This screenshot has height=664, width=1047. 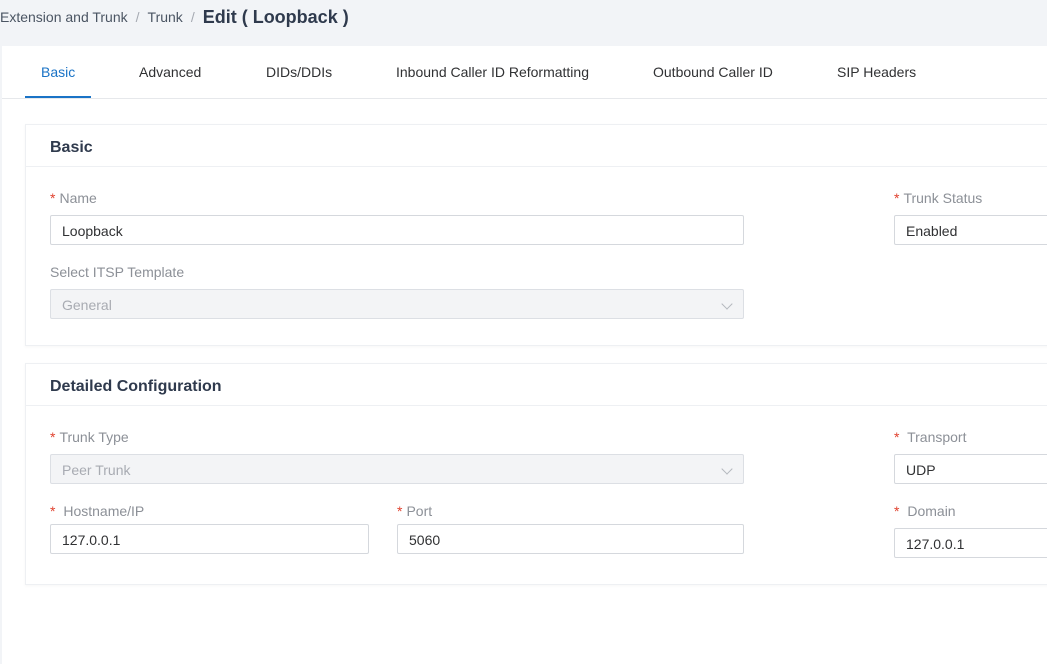 What do you see at coordinates (397, 304) in the screenshot?
I see `itsp-template-select: General` at bounding box center [397, 304].